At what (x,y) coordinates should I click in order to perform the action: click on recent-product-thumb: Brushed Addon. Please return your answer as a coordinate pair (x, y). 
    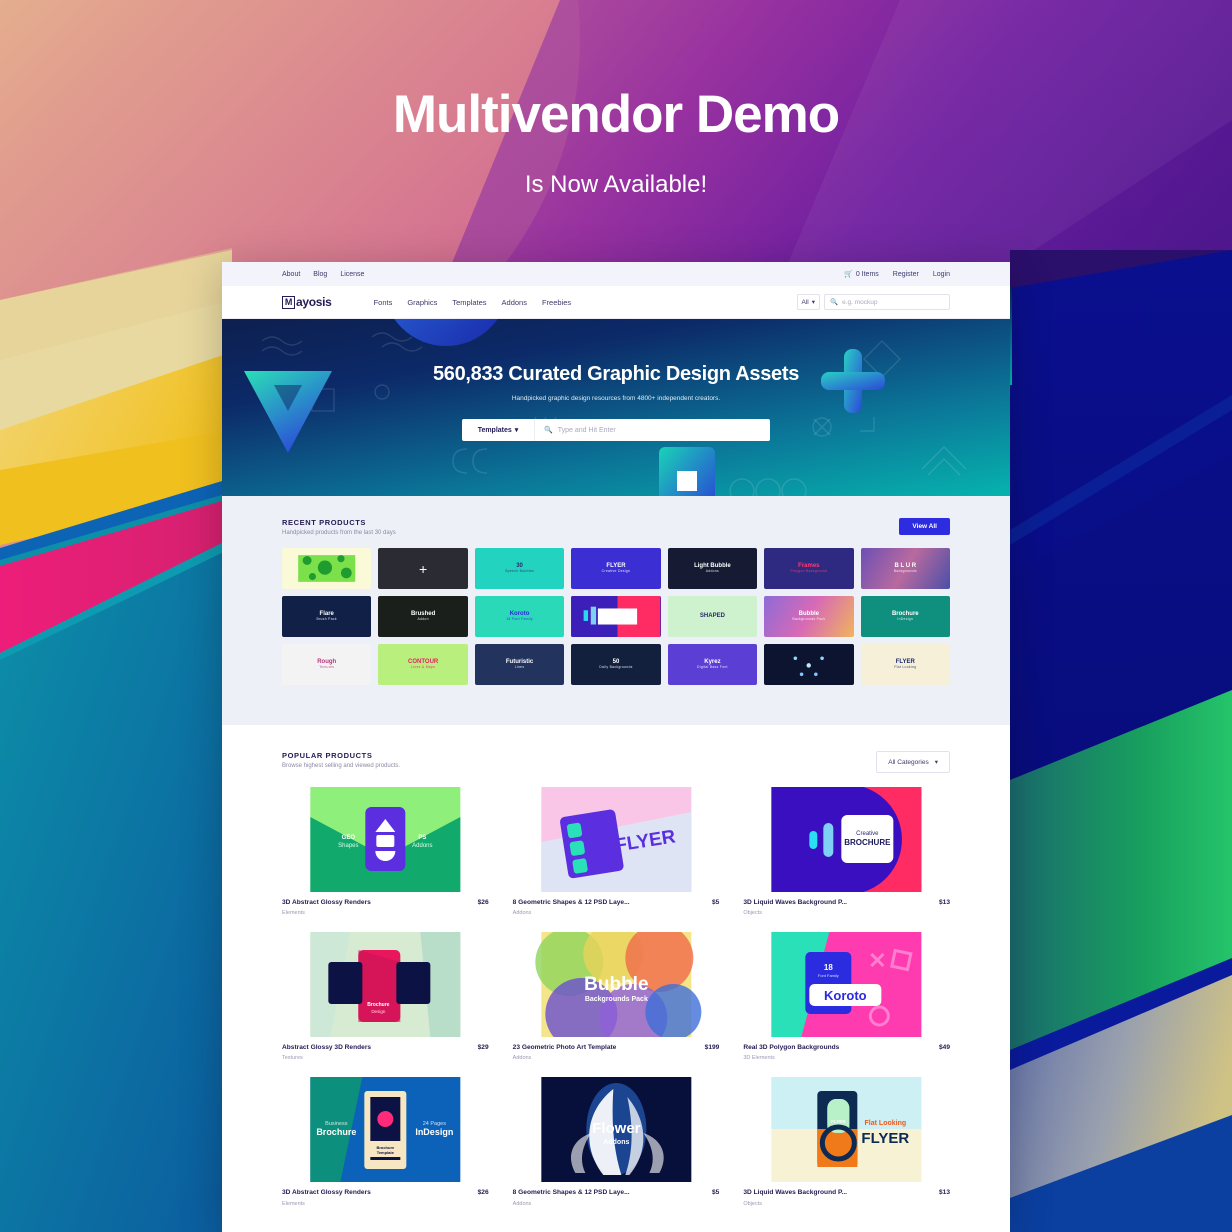
    Looking at the image, I should click on (423, 616).